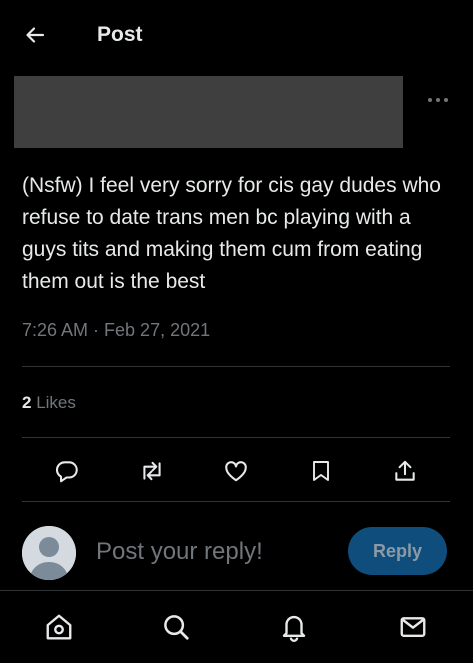  I want to click on default-avatar-icon, so click(49, 553).